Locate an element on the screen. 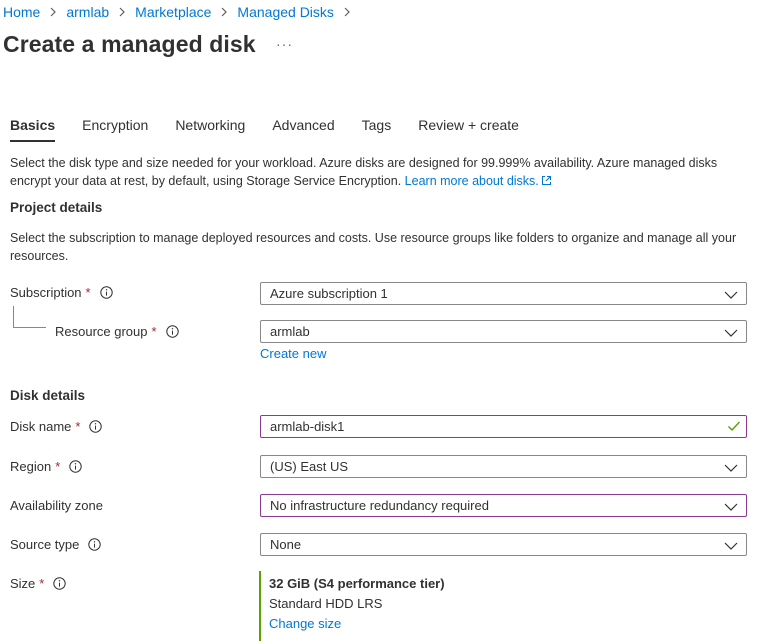  size-label: Size * is located at coordinates (38, 583).